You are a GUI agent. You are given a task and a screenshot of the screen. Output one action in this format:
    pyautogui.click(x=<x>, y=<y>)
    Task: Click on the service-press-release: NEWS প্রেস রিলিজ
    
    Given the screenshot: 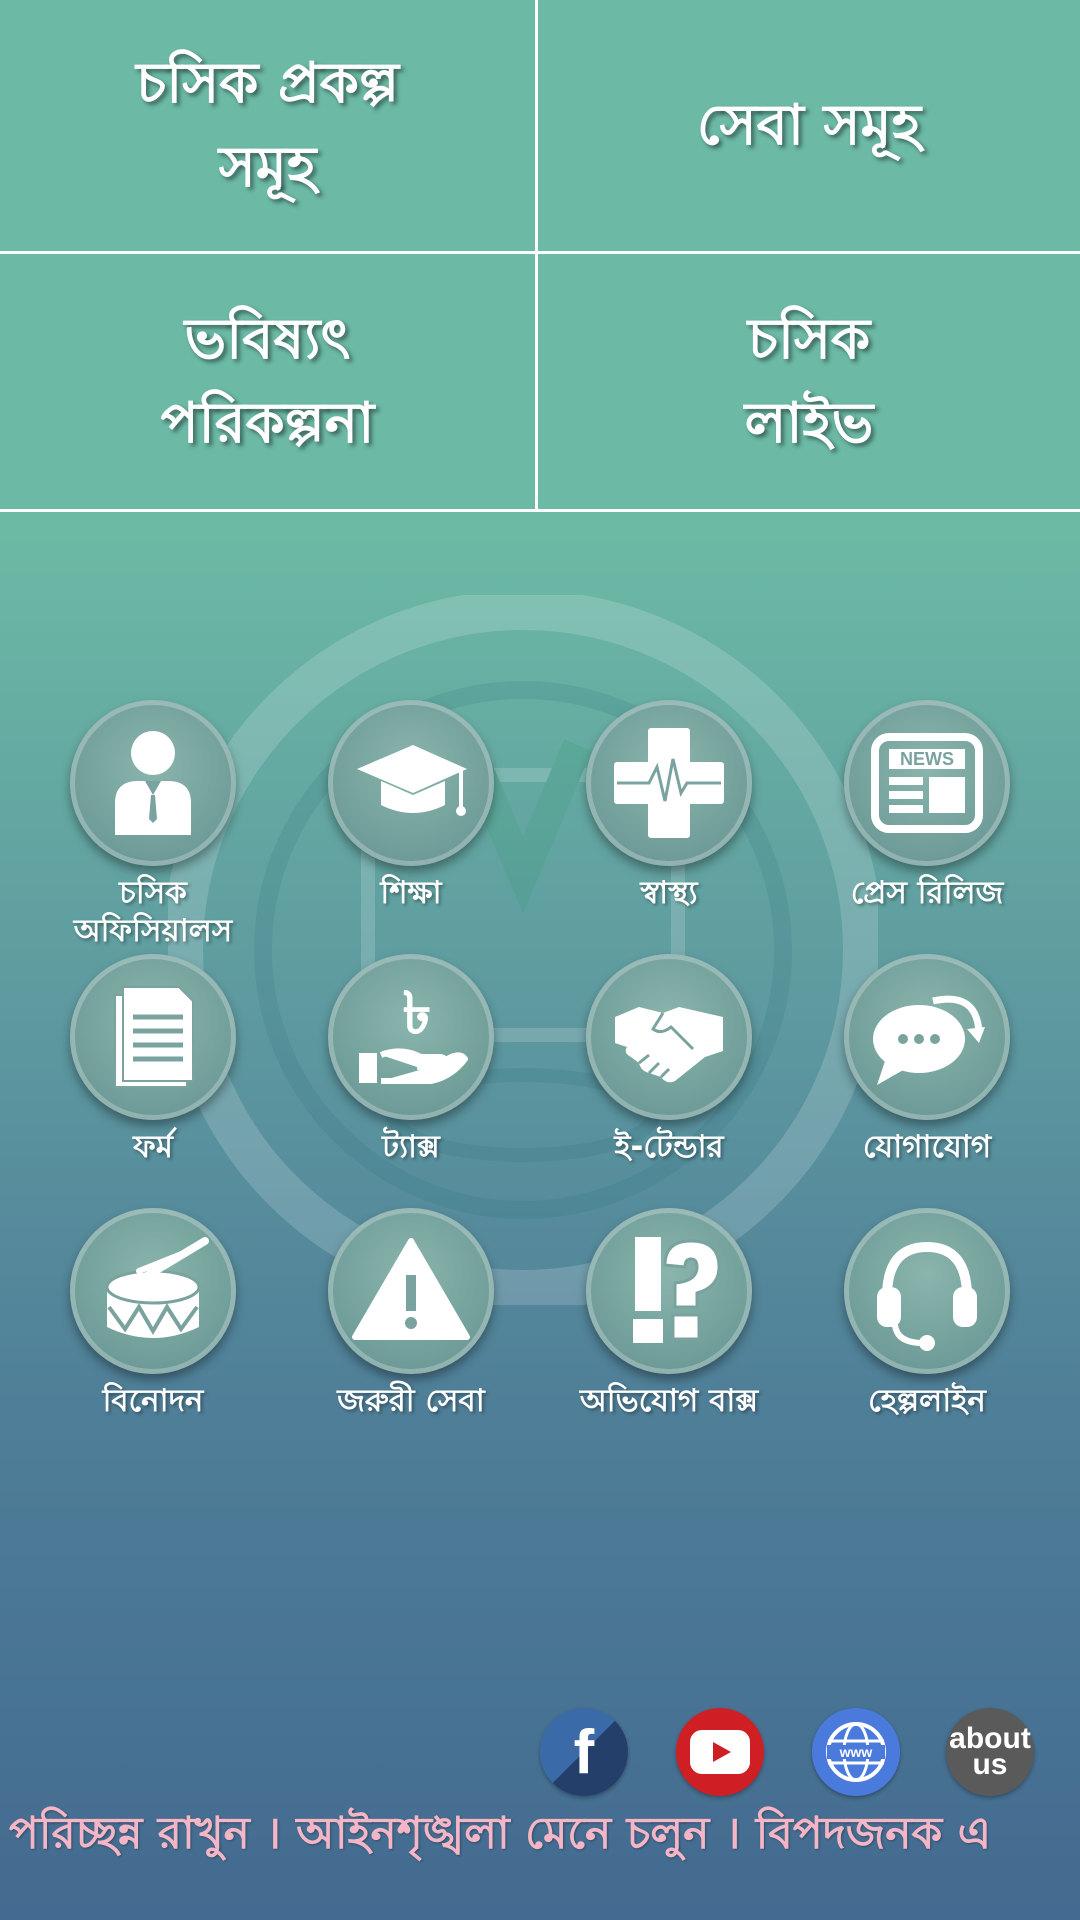 What is the action you would take?
    pyautogui.click(x=927, y=827)
    